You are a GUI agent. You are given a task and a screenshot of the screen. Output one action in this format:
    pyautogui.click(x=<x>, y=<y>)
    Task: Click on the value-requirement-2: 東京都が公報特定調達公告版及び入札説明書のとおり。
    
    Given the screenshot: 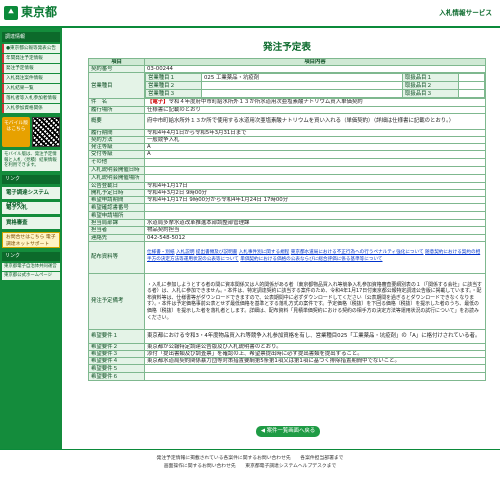 What is the action you would take?
    pyautogui.click(x=315, y=347)
    